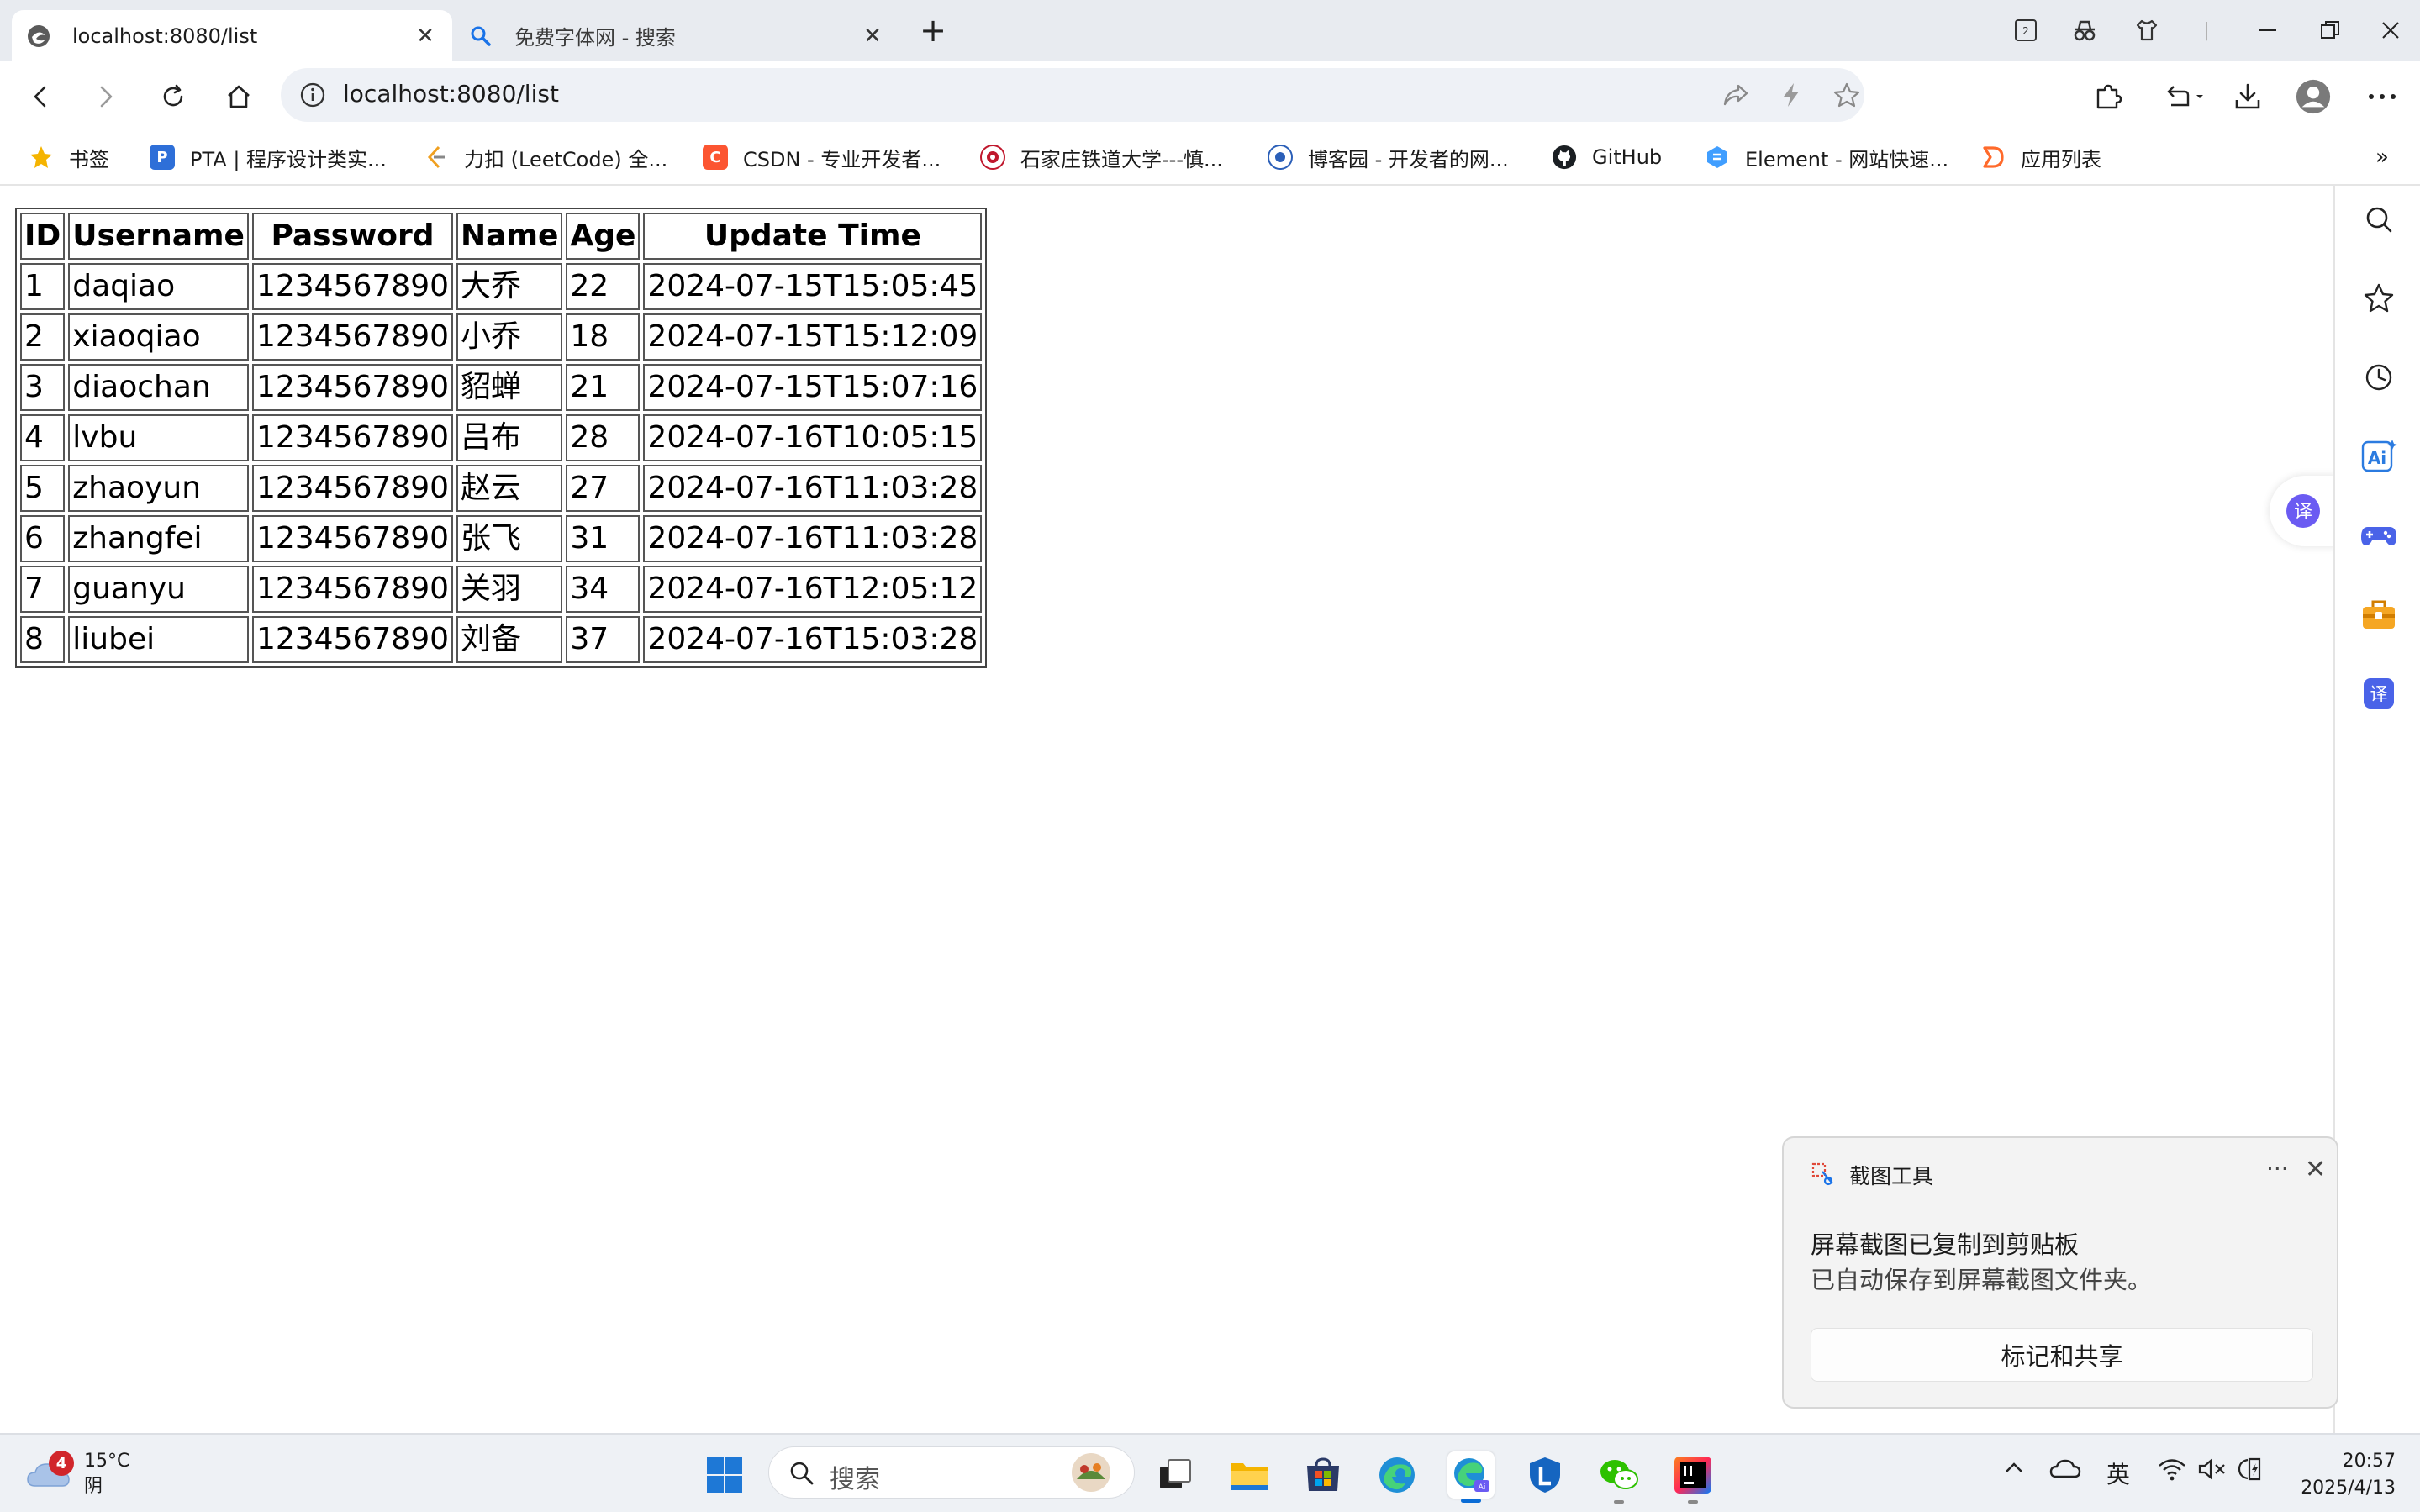  Describe the element at coordinates (43, 538) in the screenshot. I see `cell-id: 6` at that location.